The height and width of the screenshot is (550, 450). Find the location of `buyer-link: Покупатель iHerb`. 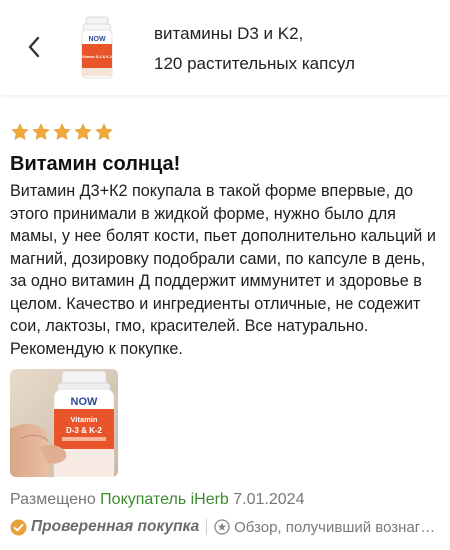

buyer-link: Покупатель iHerb is located at coordinates (164, 499).